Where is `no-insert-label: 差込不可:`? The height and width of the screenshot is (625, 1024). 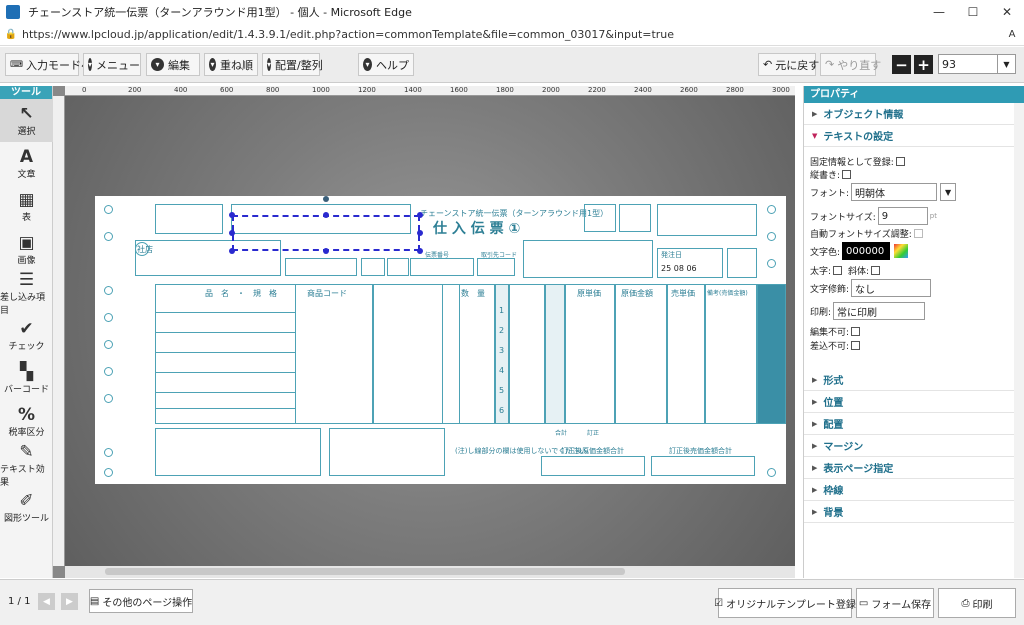 no-insert-label: 差込不可: is located at coordinates (830, 347).